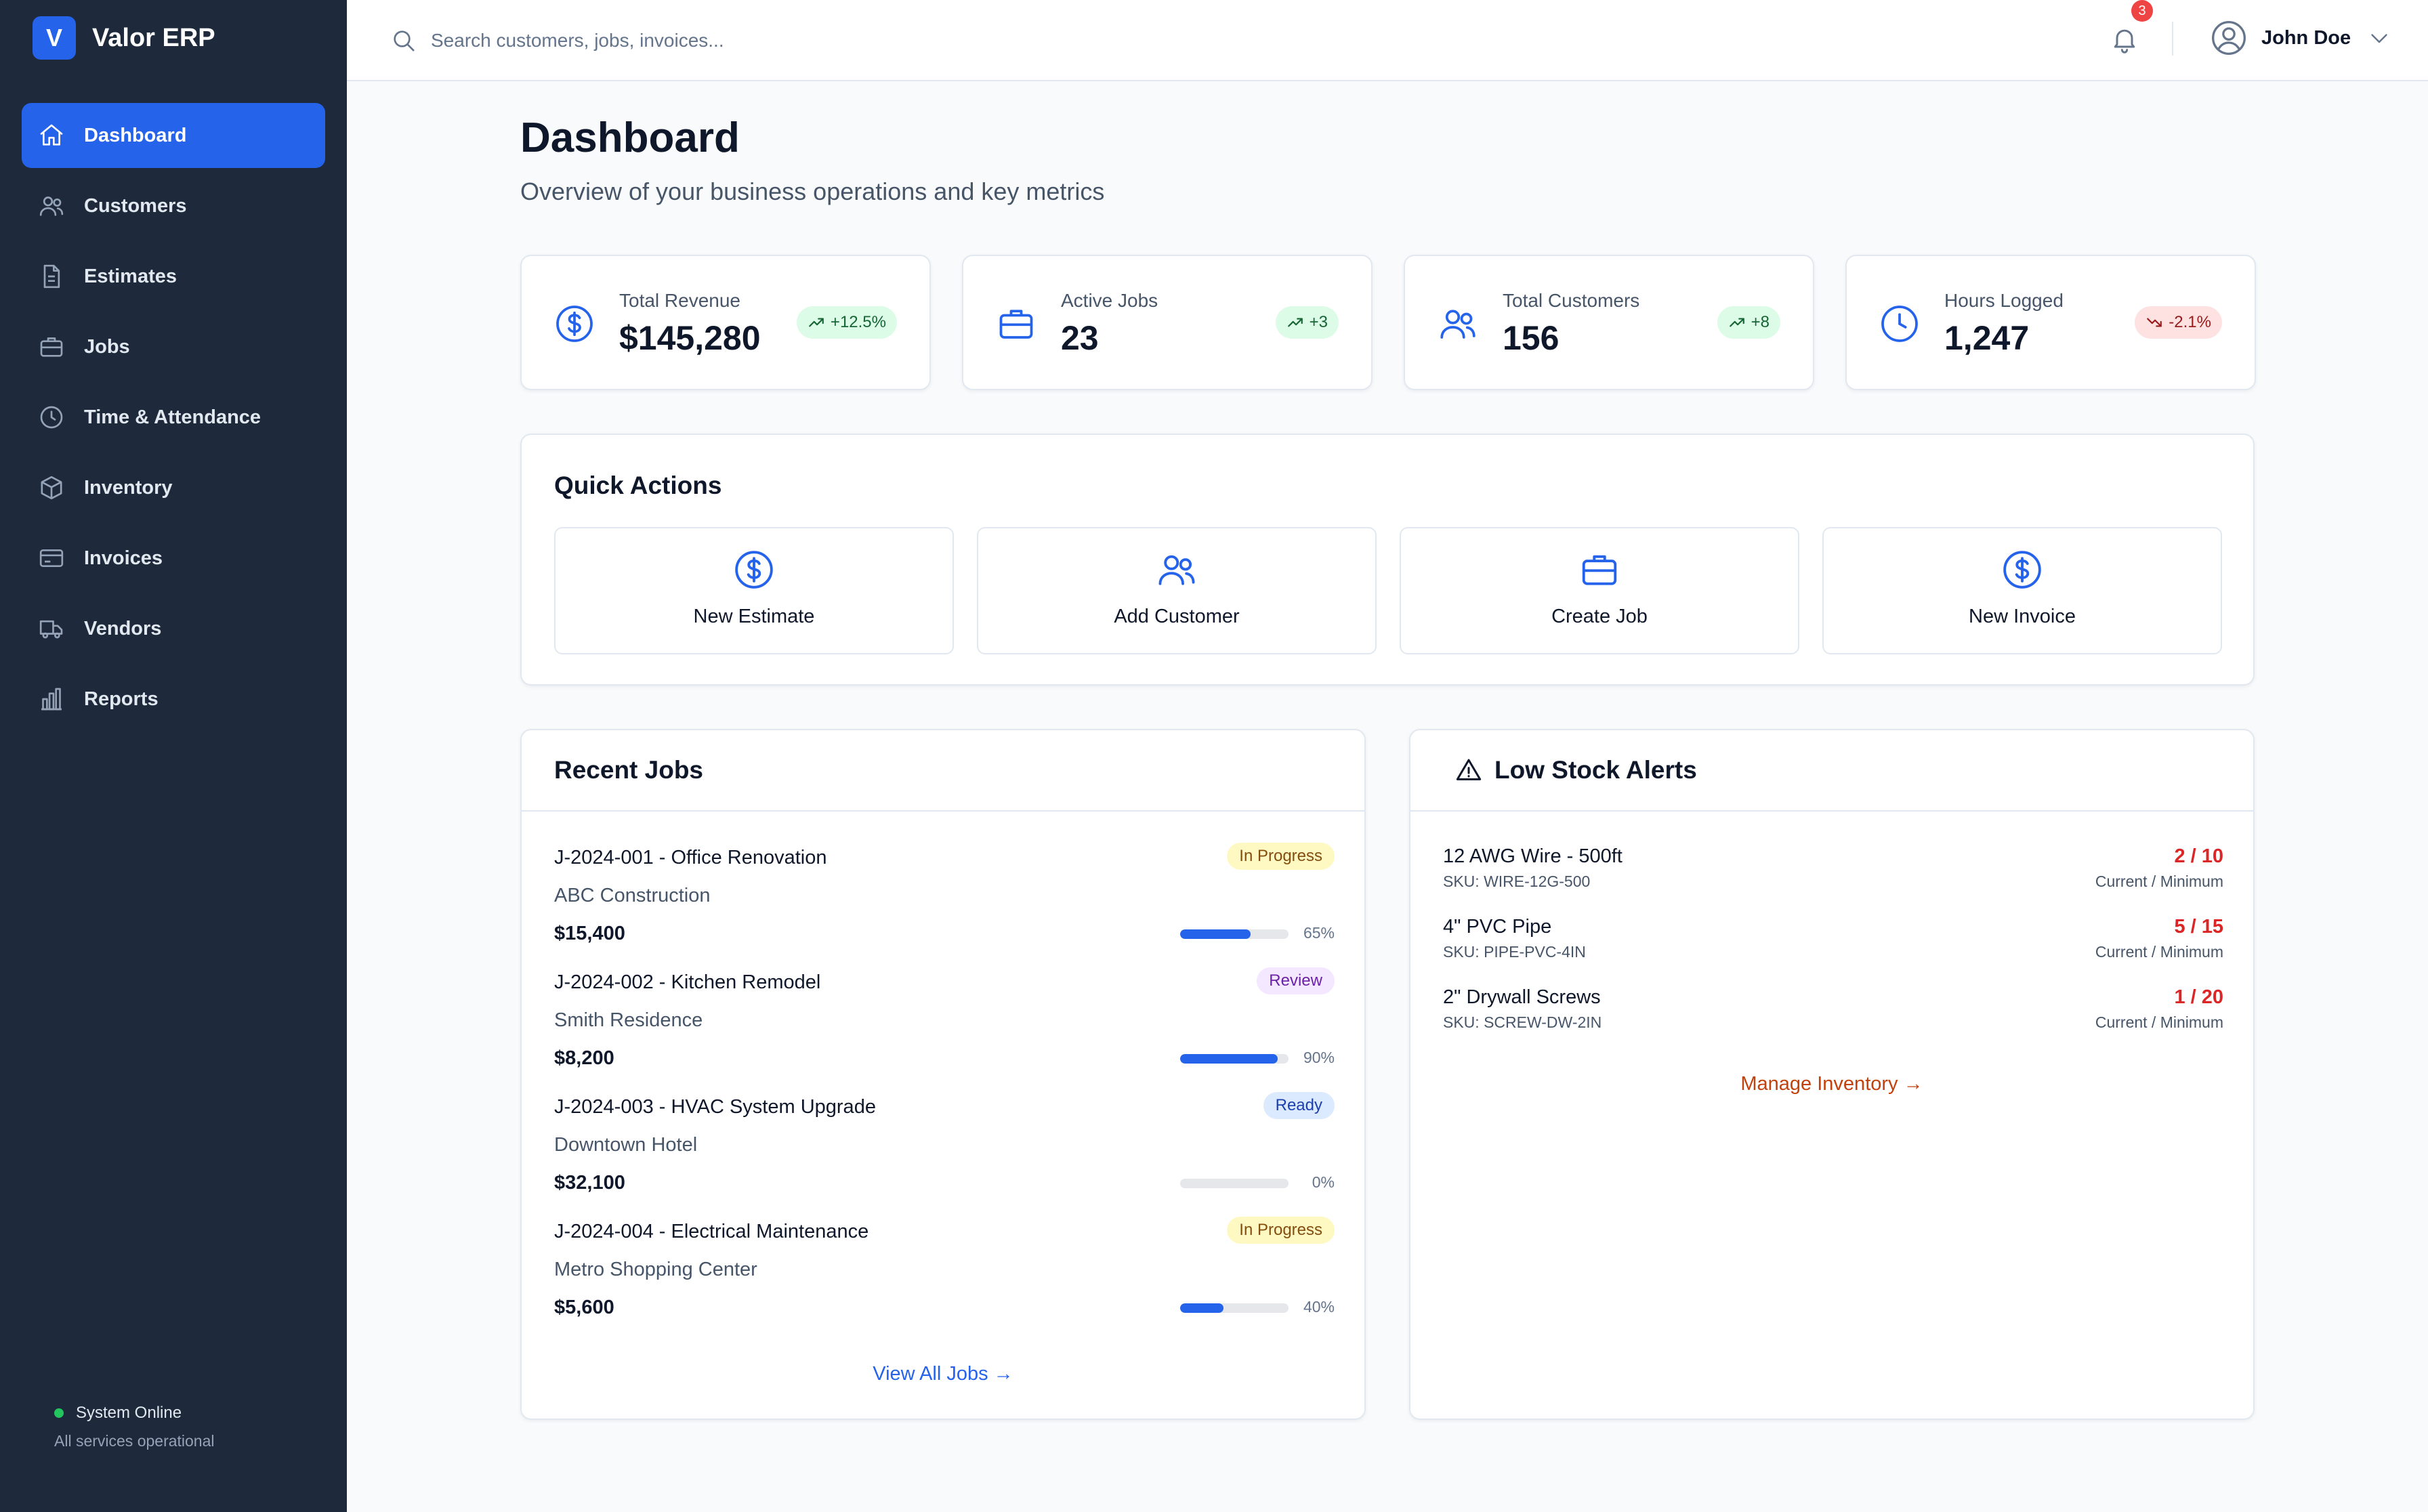  I want to click on sidebar-item-reports: Reports, so click(174, 699).